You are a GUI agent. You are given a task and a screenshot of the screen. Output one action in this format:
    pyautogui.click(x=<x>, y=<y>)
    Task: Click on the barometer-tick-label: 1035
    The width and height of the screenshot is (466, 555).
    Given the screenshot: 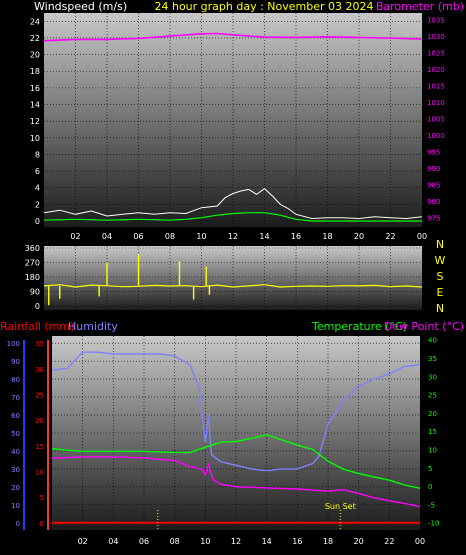 What is the action you would take?
    pyautogui.click(x=436, y=21)
    